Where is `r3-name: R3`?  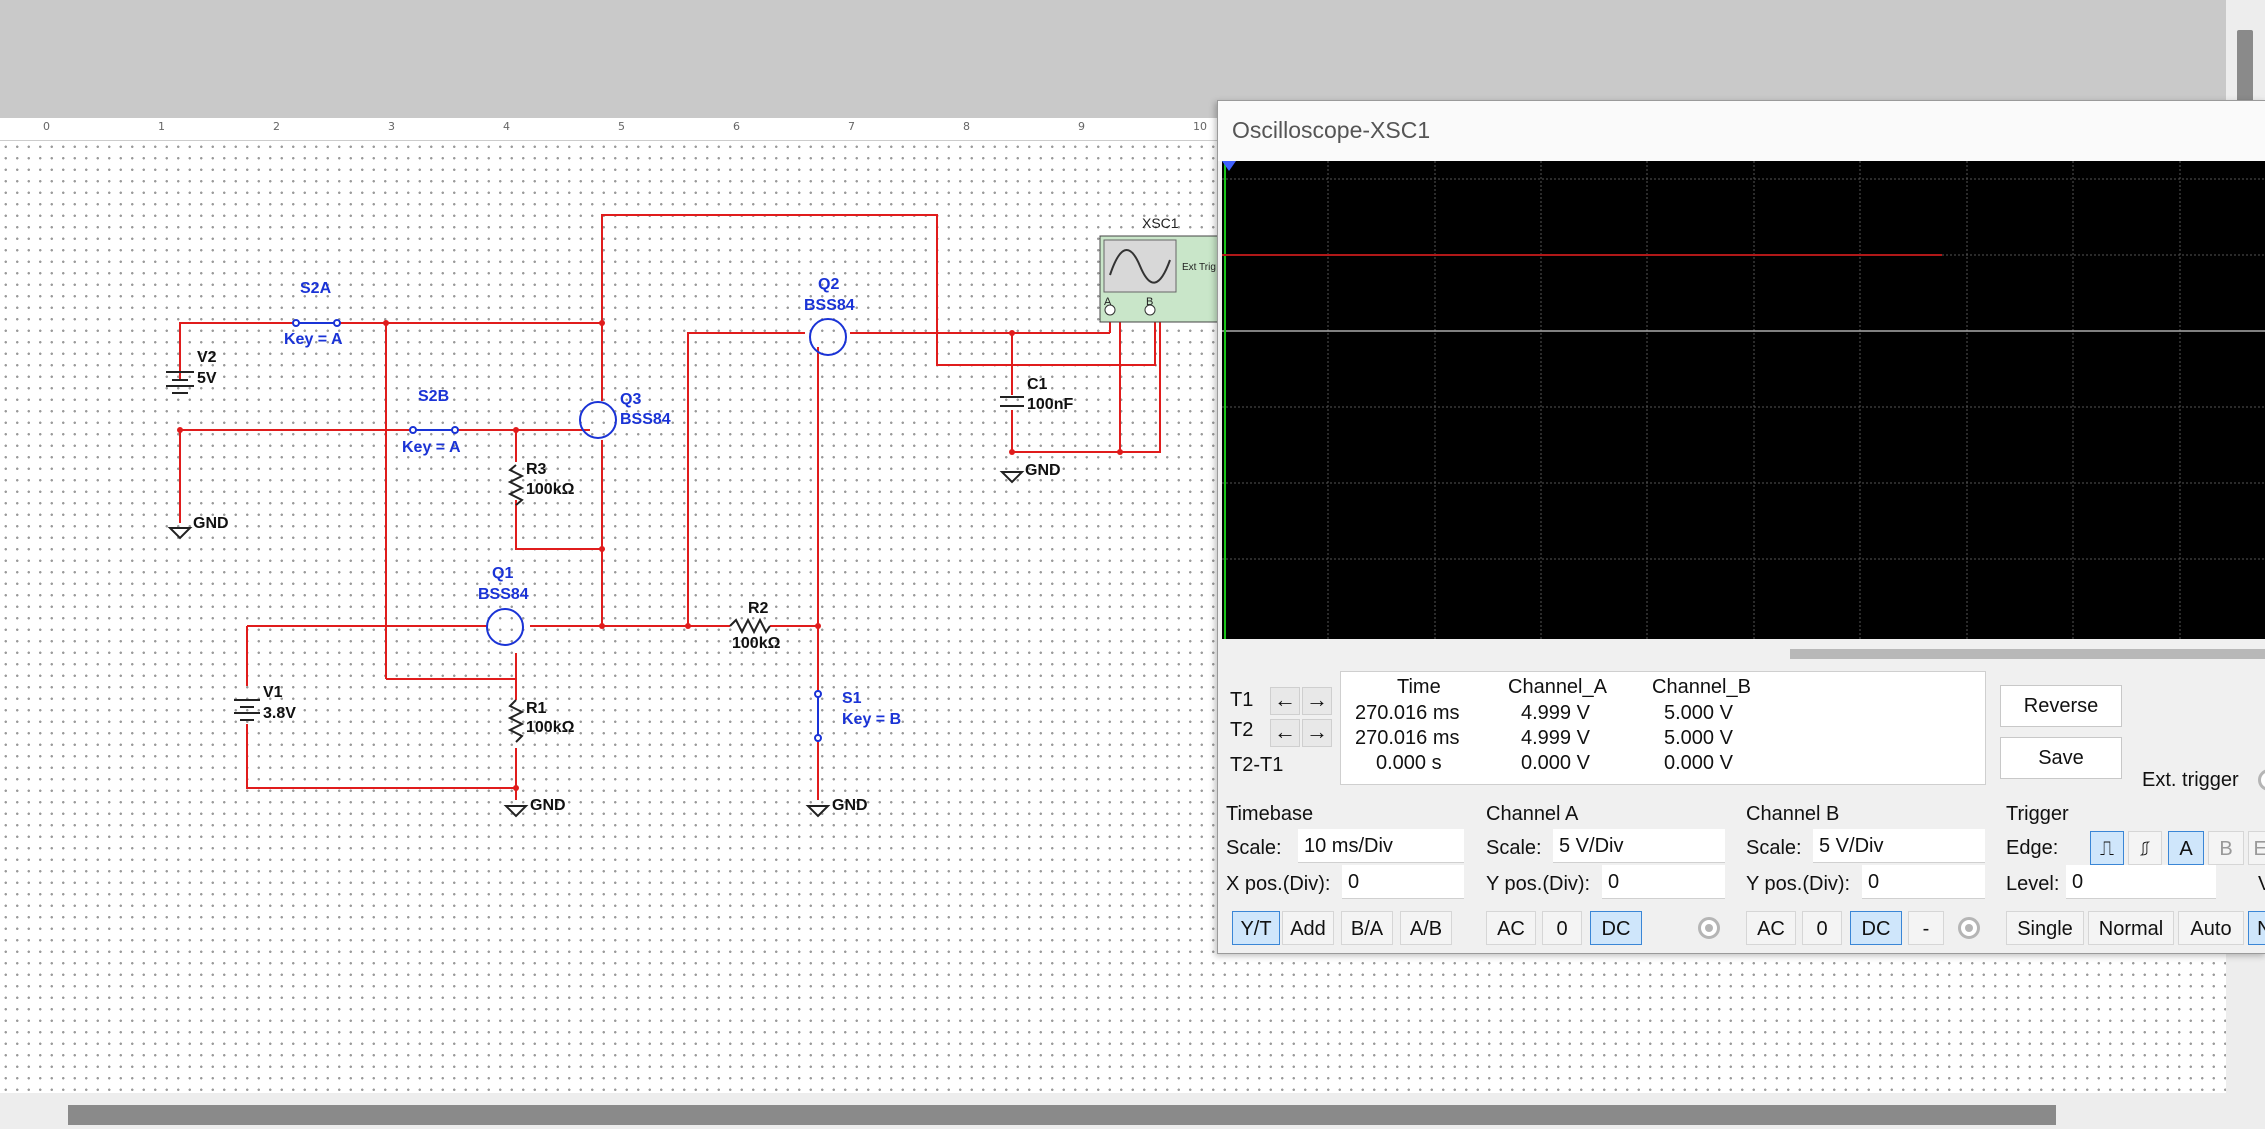 r3-name: R3 is located at coordinates (536, 469).